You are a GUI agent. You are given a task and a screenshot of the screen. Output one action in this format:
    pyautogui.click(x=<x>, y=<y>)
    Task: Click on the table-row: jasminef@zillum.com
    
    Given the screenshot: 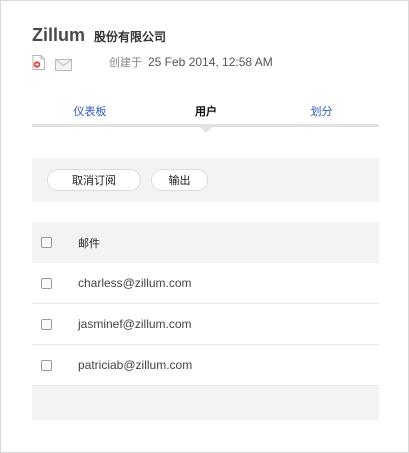 What is the action you would take?
    pyautogui.click(x=205, y=324)
    